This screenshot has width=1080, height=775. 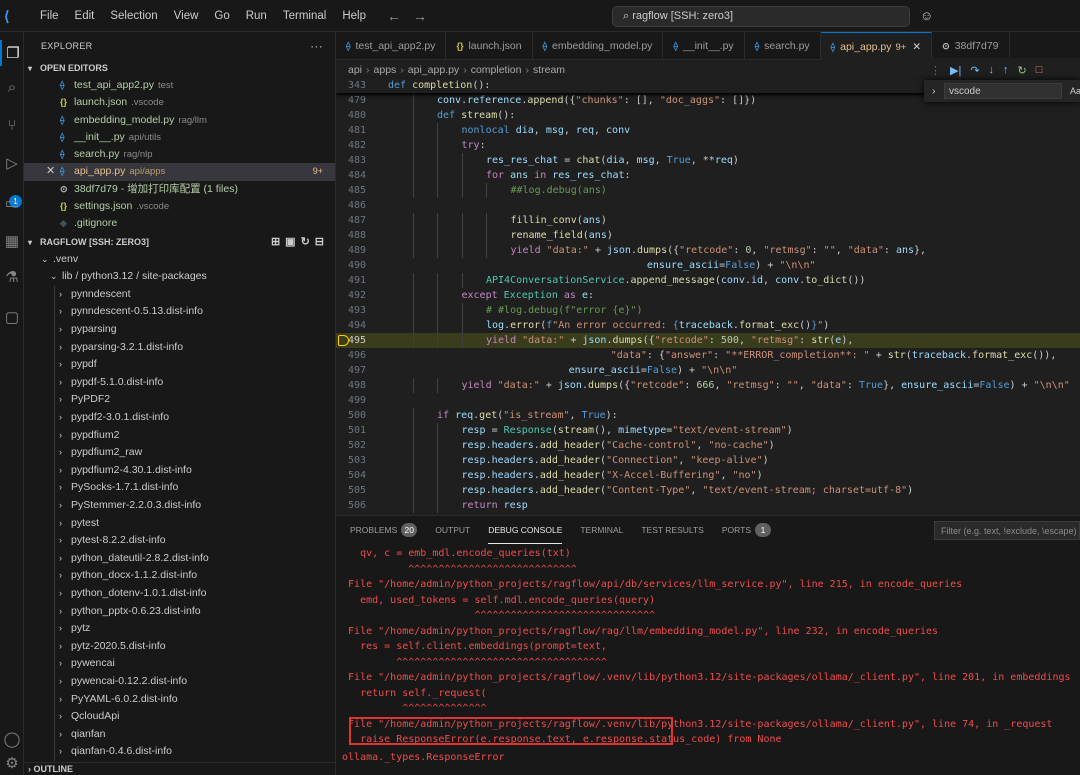 What do you see at coordinates (85, 16) in the screenshot?
I see `menu-edit: Edit` at bounding box center [85, 16].